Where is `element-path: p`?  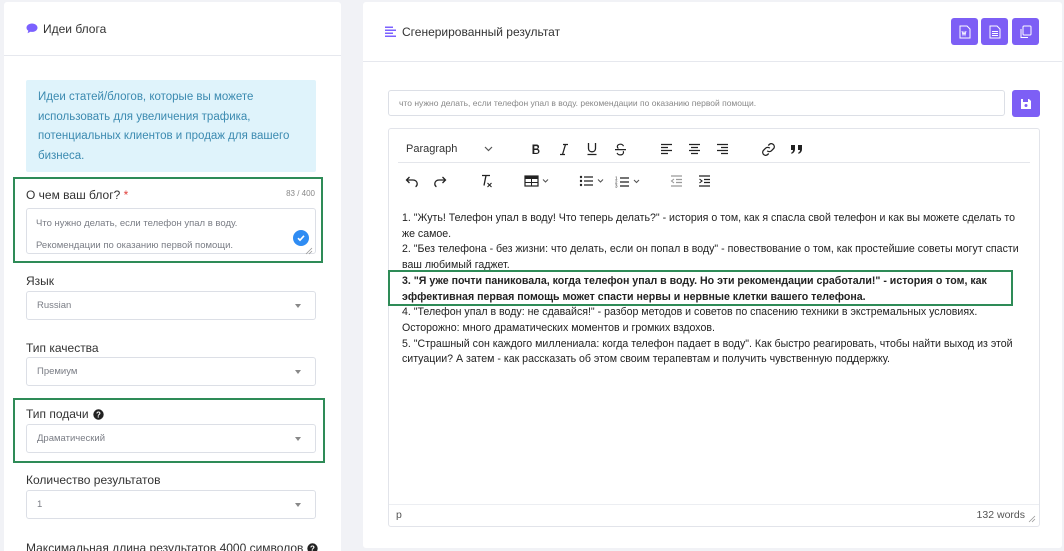
element-path: p is located at coordinates (399, 515).